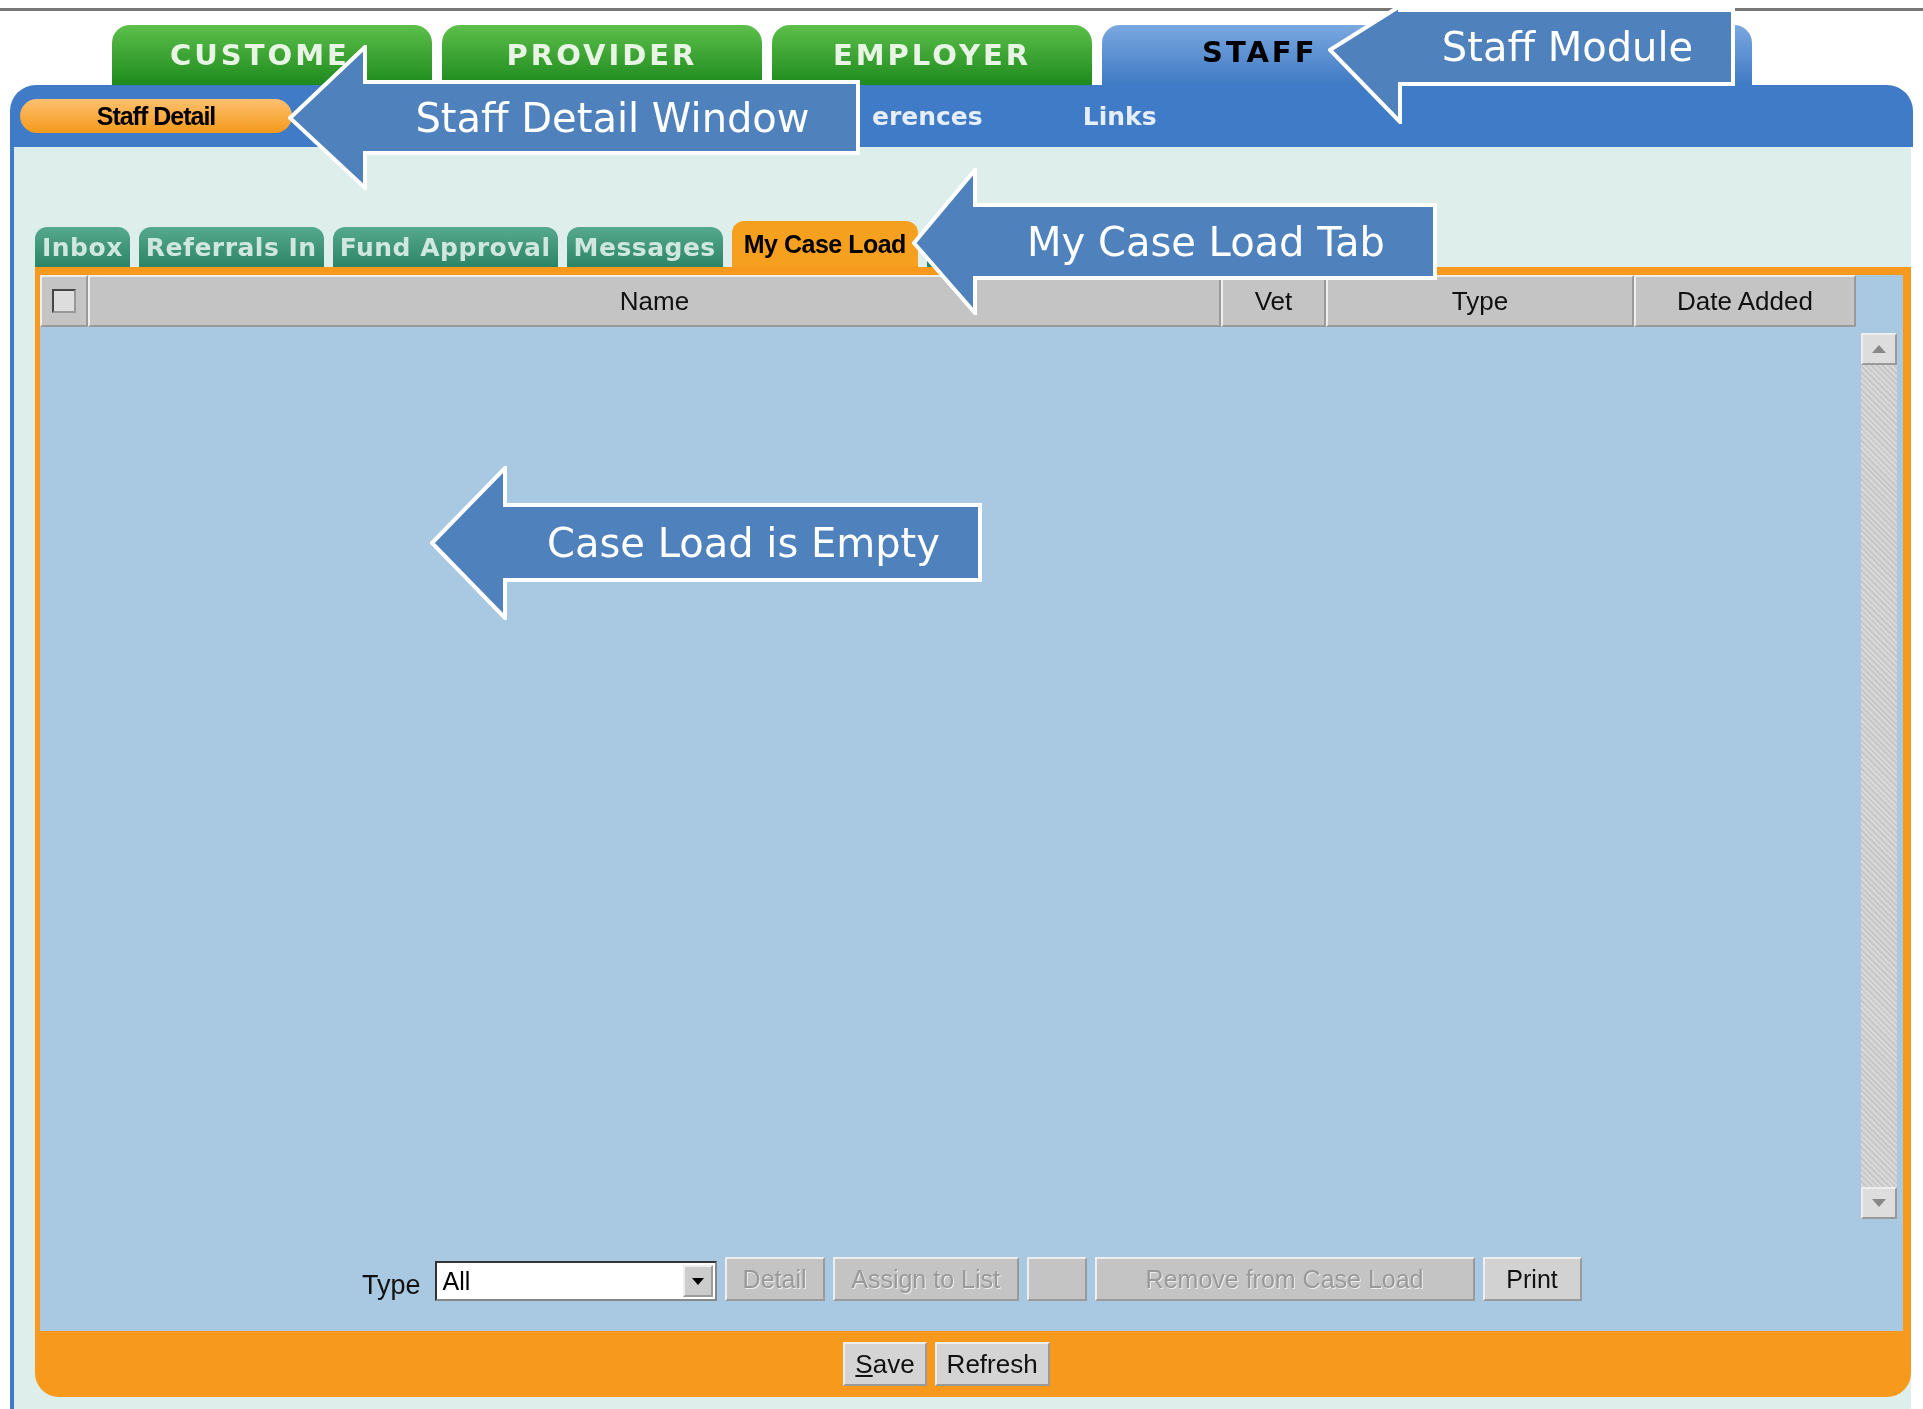 This screenshot has height=1409, width=1923. I want to click on select-all-checkbox, so click(64, 301).